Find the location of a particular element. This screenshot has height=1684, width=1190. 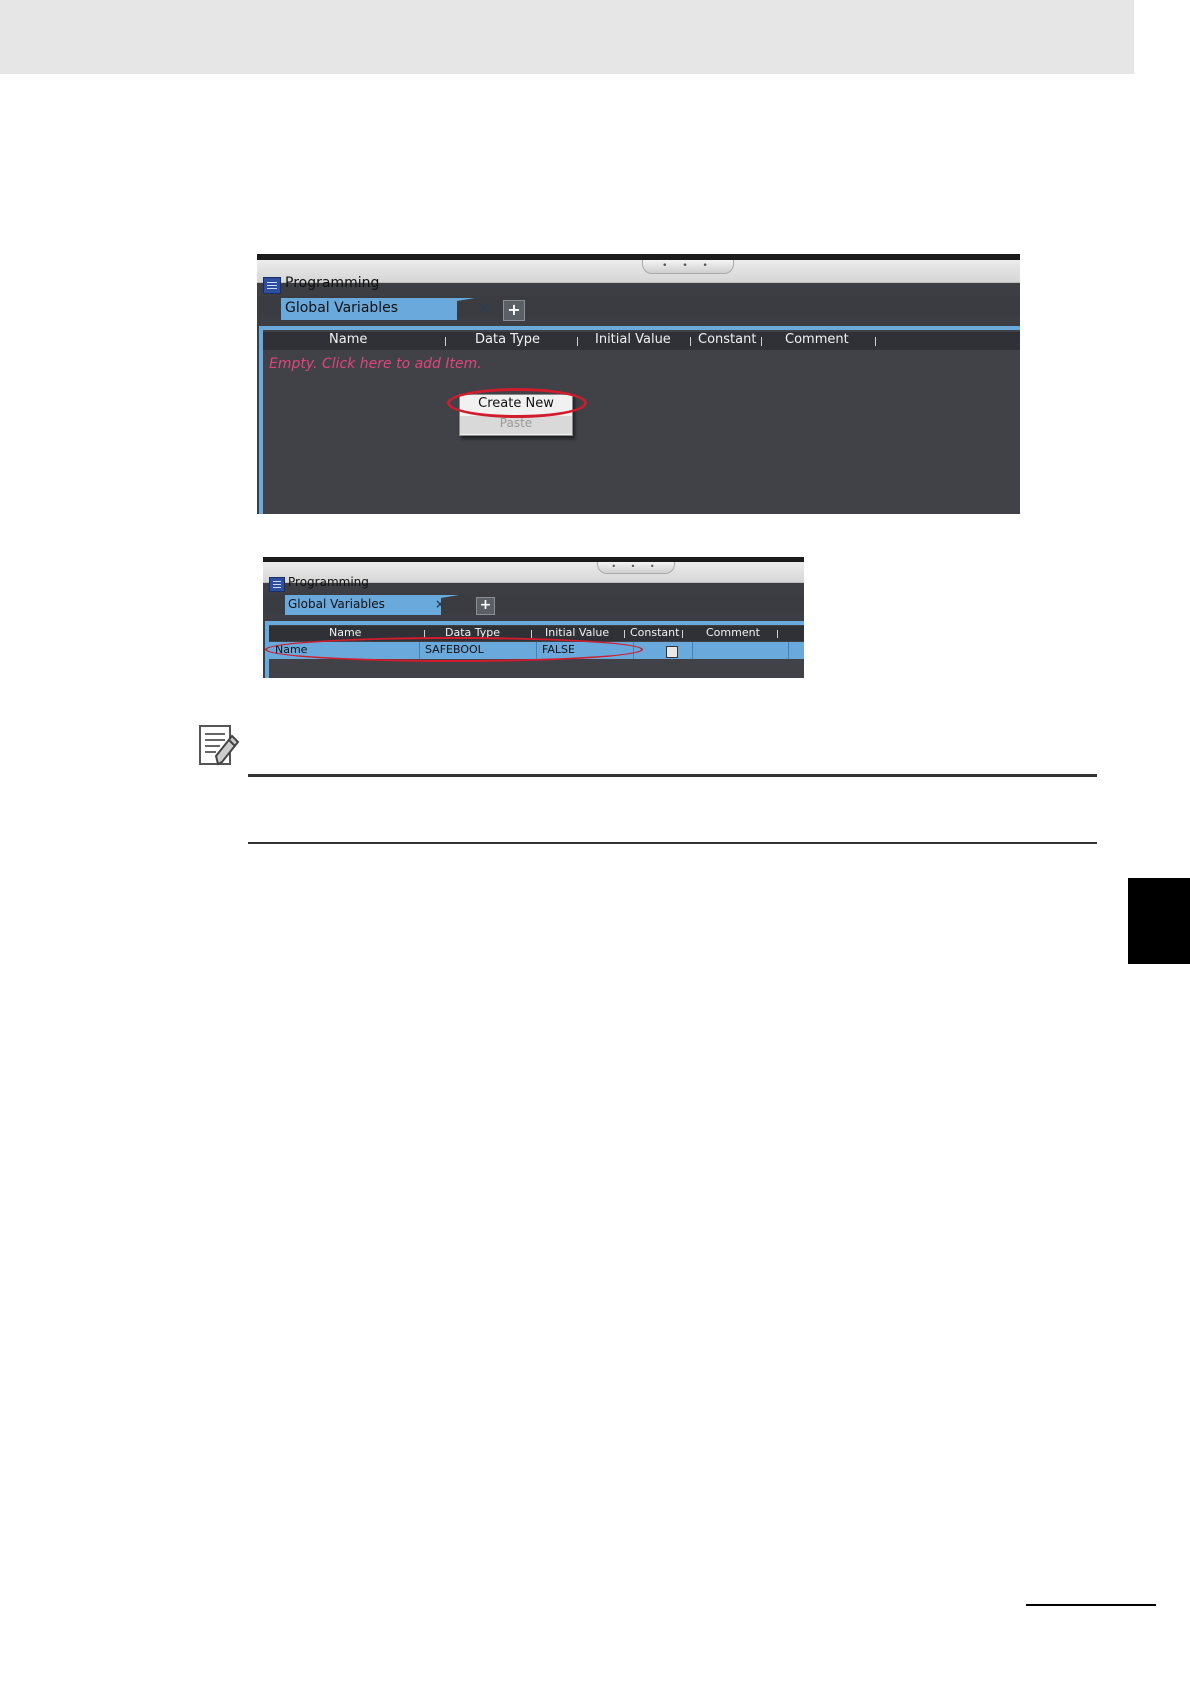

empty-add-item-text: Empty. Click here to add Item. is located at coordinates (375, 364).